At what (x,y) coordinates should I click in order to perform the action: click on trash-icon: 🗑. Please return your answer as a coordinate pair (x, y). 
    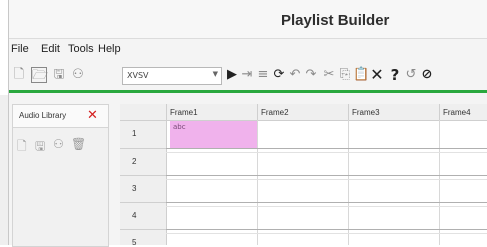
    Looking at the image, I should click on (78, 144).